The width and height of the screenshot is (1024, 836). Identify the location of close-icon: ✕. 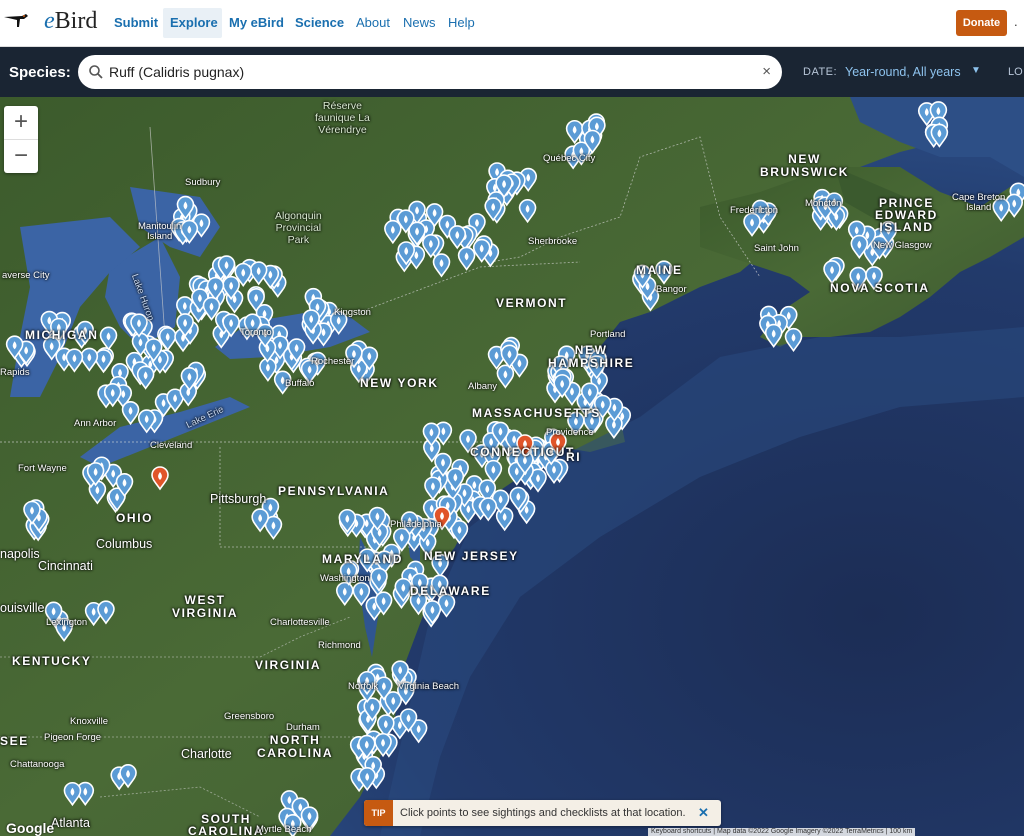
(703, 813).